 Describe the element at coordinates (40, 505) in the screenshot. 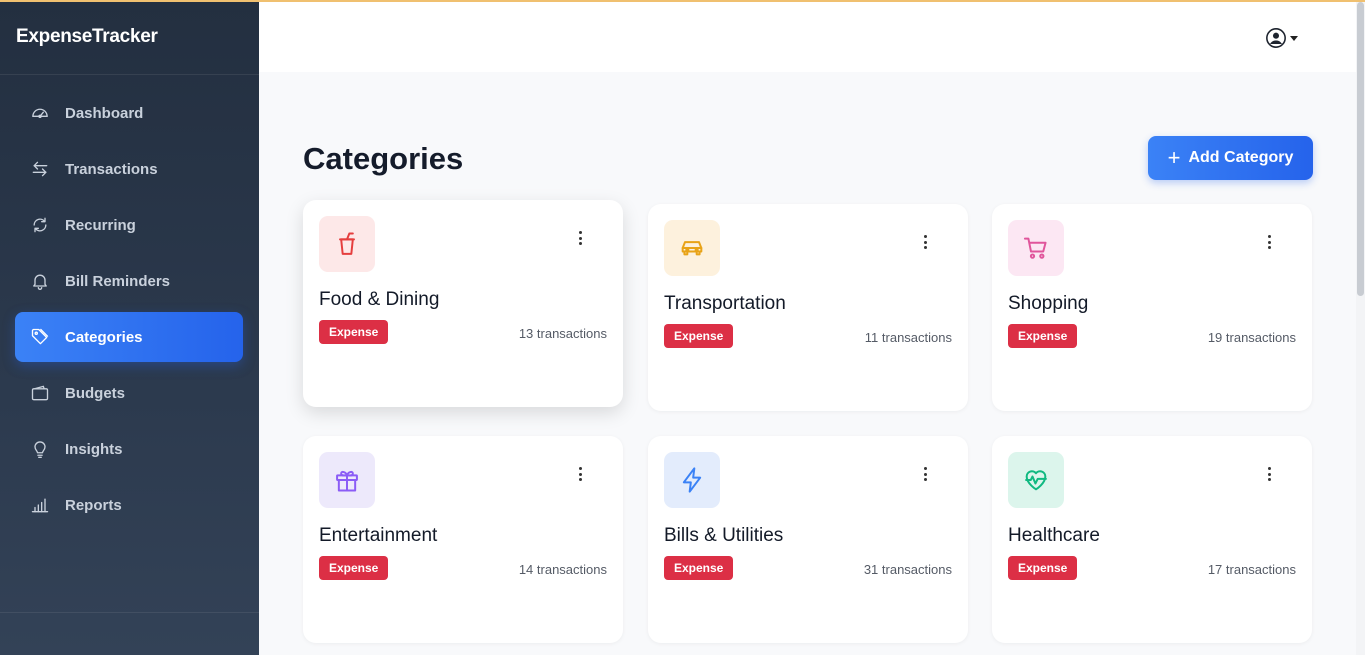

I see `bar-chart-icon` at that location.